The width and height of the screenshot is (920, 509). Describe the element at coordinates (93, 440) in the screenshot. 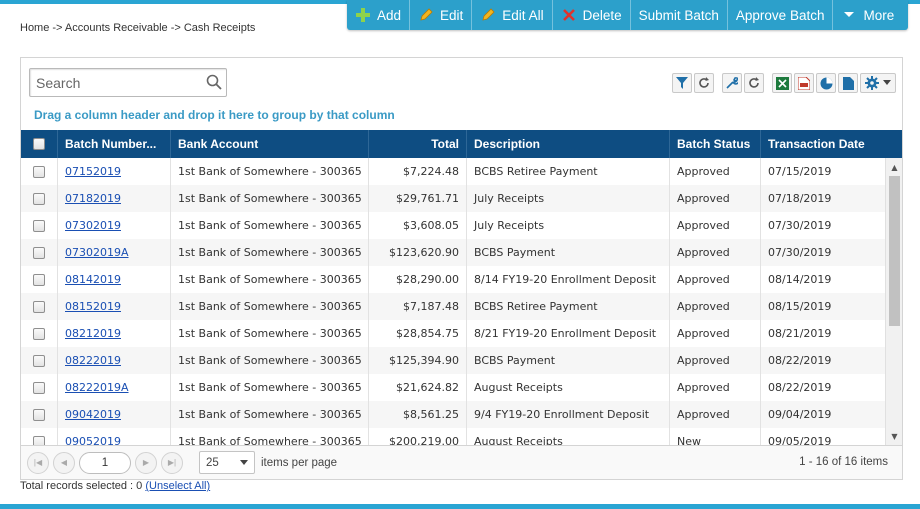

I see `batch-number-link: 09052019` at that location.